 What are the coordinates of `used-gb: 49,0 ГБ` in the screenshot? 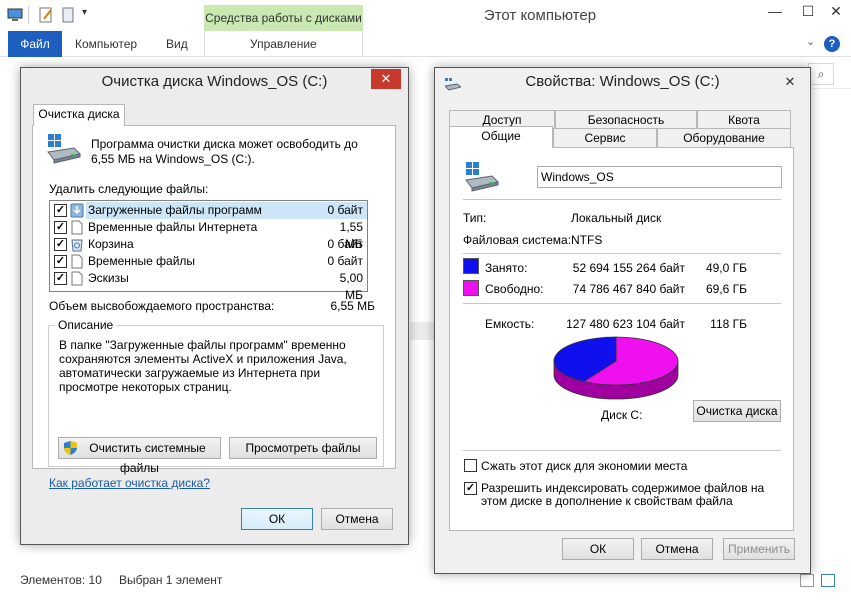 It's located at (726, 268).